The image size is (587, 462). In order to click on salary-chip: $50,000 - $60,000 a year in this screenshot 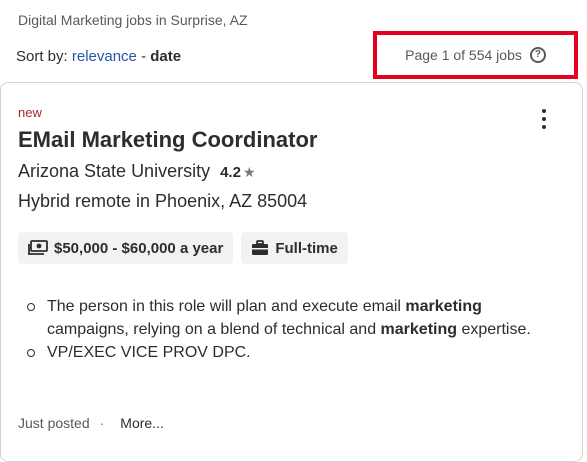, I will do `click(126, 248)`.